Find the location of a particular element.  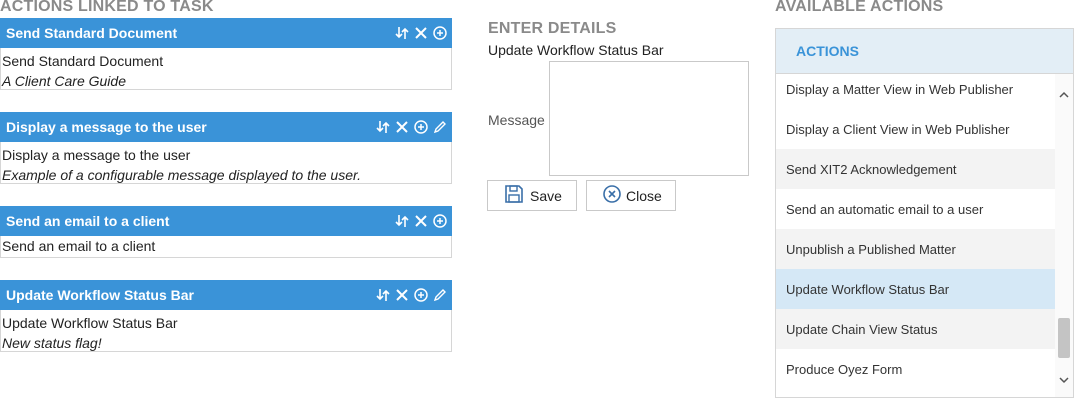

card-action-name: Send Standard Document is located at coordinates (83, 61).